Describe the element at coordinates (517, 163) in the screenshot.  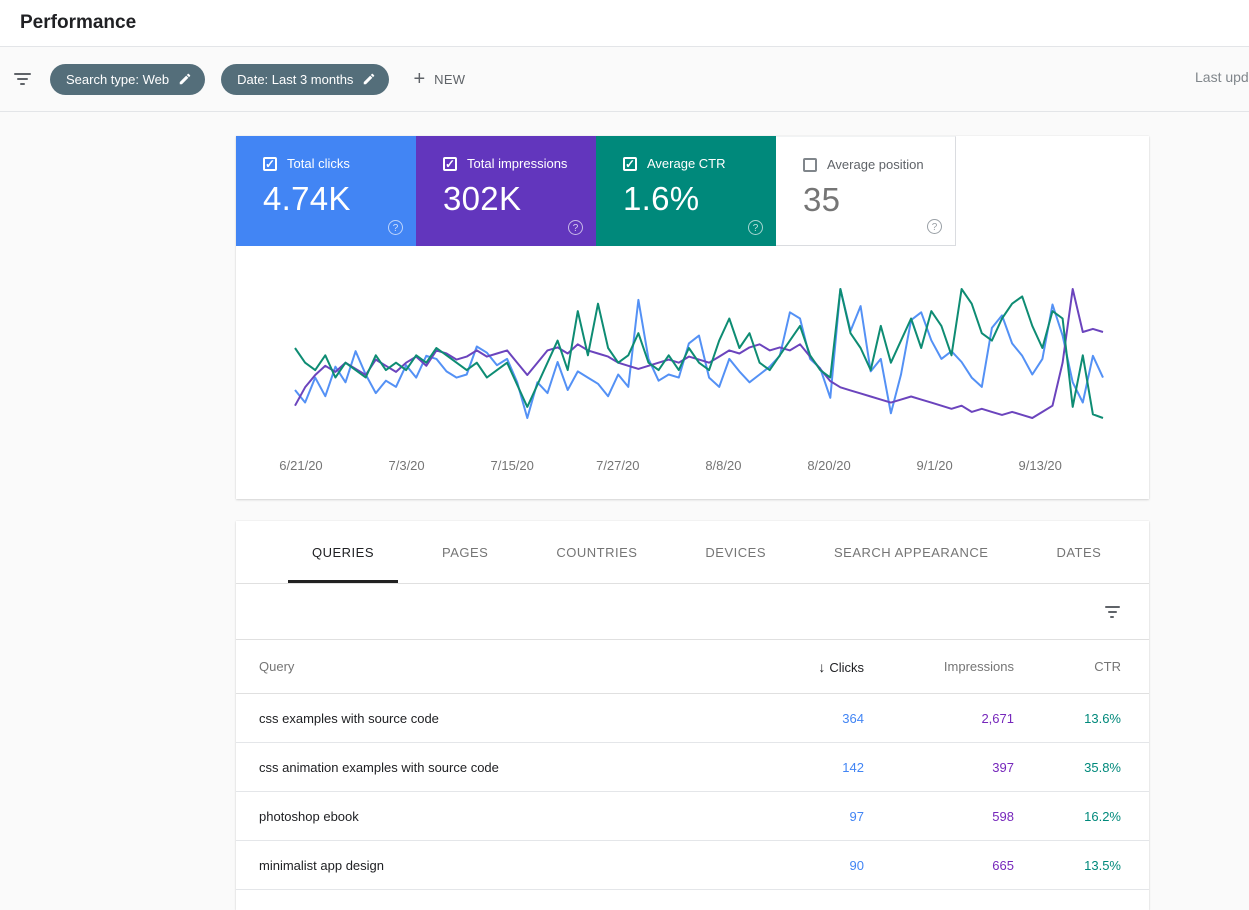
I see `metric-label: Total impressions` at that location.